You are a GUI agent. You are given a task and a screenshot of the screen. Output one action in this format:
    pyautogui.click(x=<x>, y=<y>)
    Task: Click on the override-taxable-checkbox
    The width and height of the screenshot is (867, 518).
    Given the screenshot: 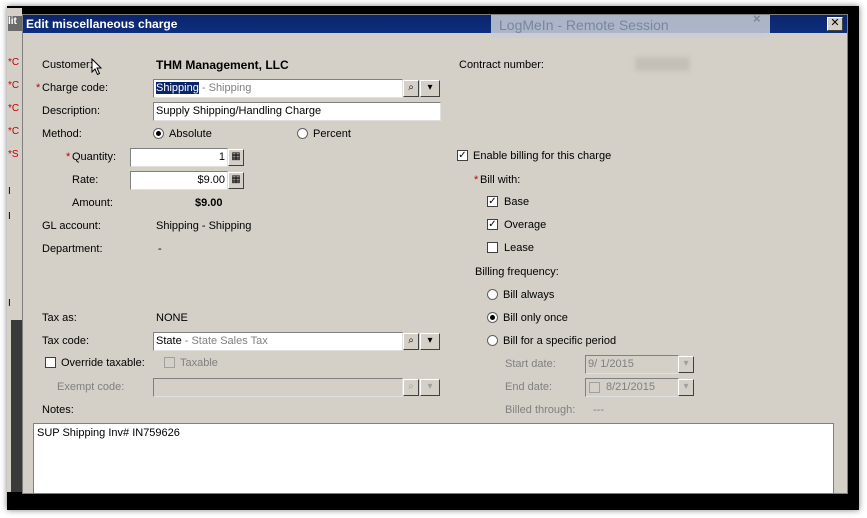 What is the action you would take?
    pyautogui.click(x=50, y=362)
    